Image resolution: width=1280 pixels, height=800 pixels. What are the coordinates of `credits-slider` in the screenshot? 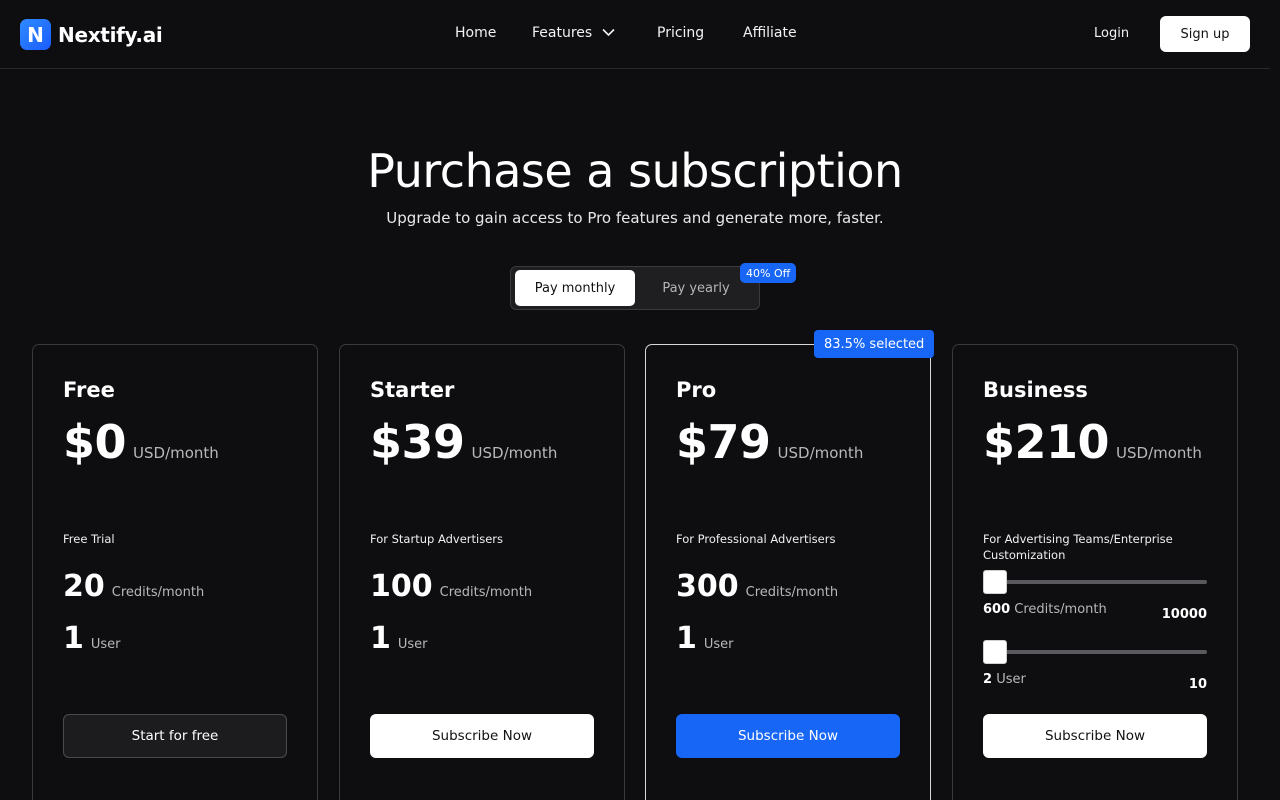 It's located at (1095, 582).